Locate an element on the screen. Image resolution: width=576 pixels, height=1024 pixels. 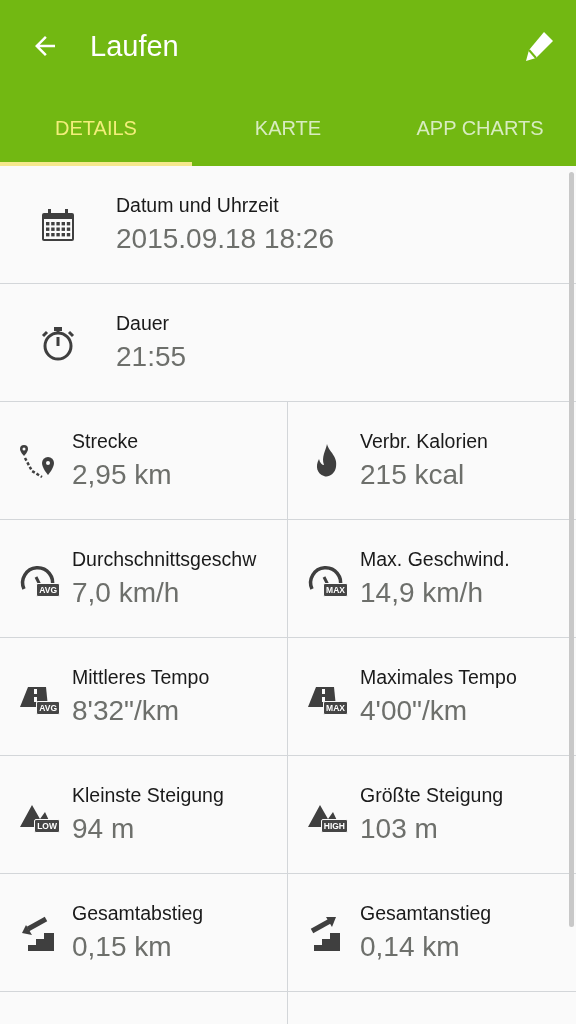
stat-value: 4'00"/km is located at coordinates (414, 711).